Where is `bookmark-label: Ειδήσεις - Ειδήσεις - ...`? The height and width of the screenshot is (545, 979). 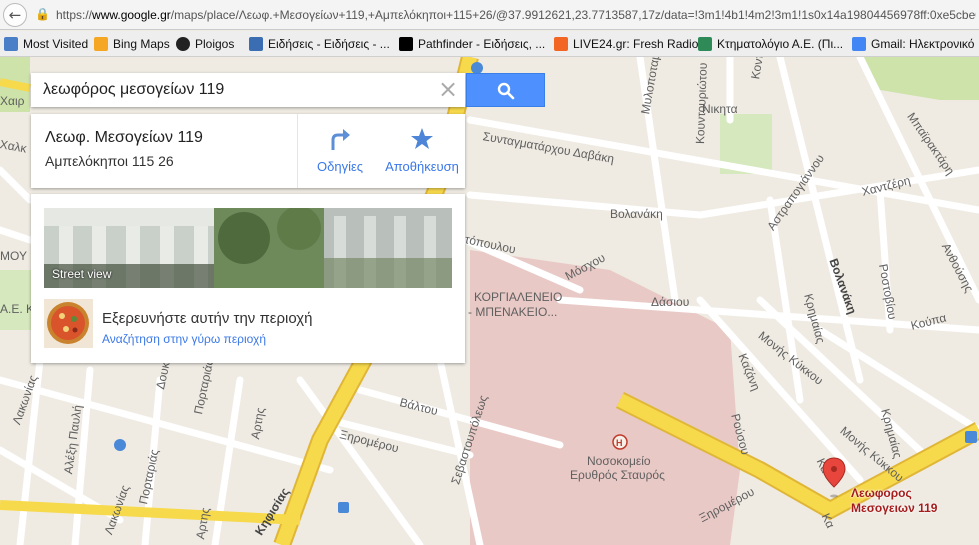 bookmark-label: Ειδήσεις - Ειδήσεις - ... is located at coordinates (329, 44).